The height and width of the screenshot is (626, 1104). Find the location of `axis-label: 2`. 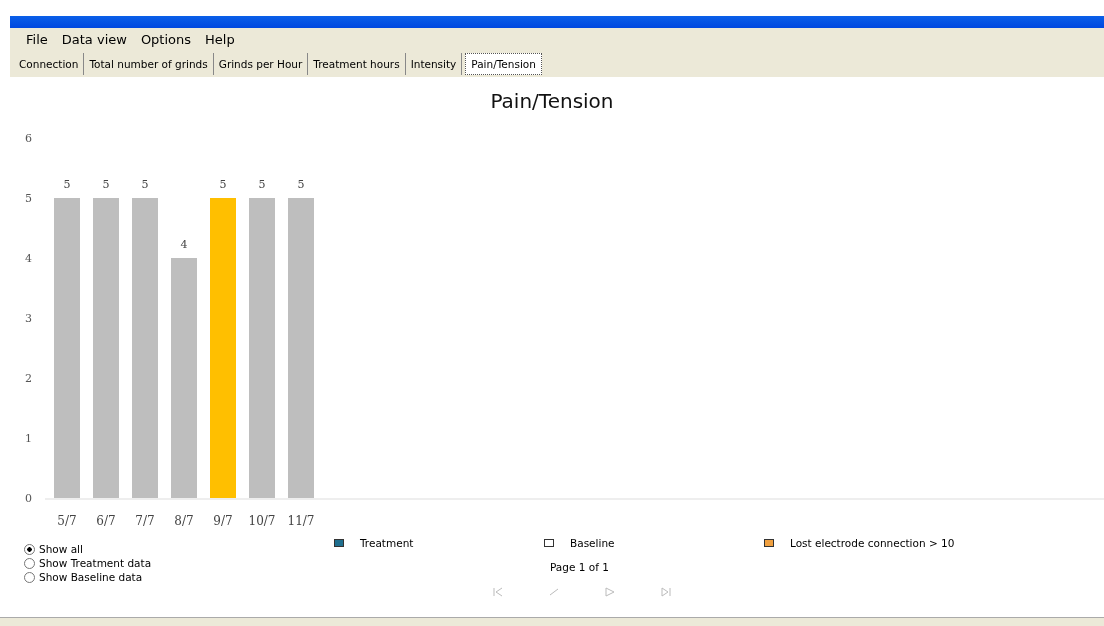

axis-label: 2 is located at coordinates (28, 378).